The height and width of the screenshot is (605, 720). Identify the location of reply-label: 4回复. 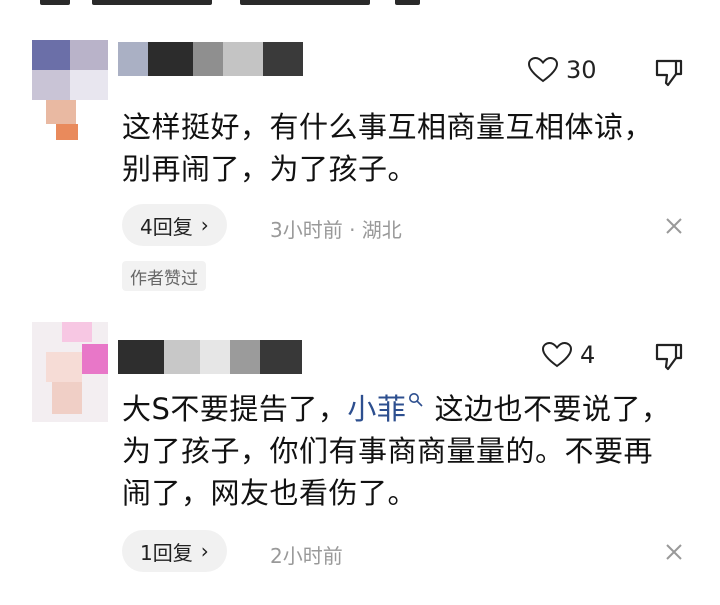
(166, 226).